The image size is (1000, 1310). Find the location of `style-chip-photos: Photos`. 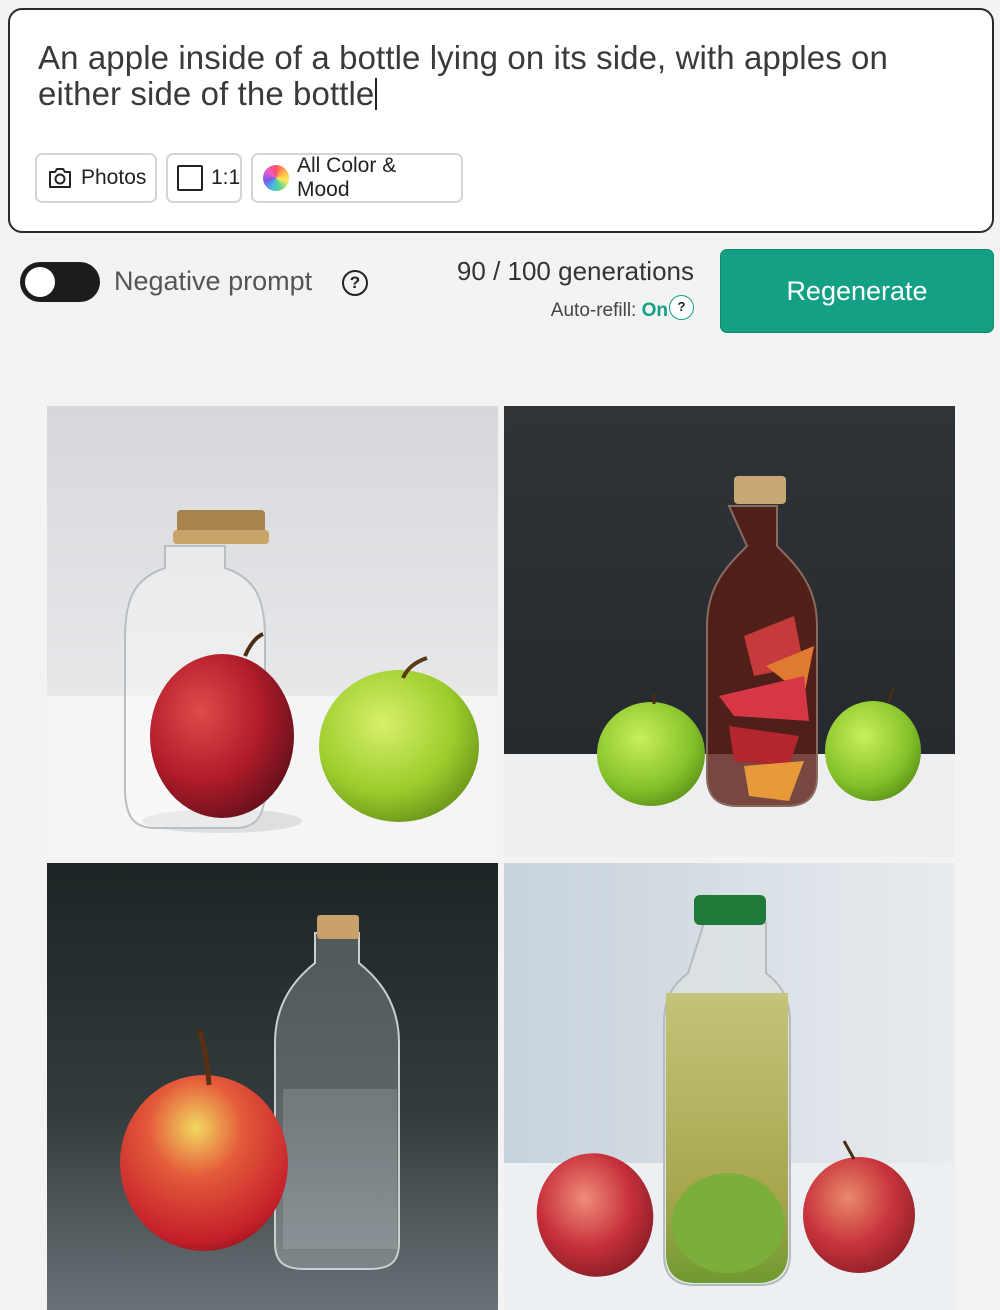

style-chip-photos: Photos is located at coordinates (96, 178).